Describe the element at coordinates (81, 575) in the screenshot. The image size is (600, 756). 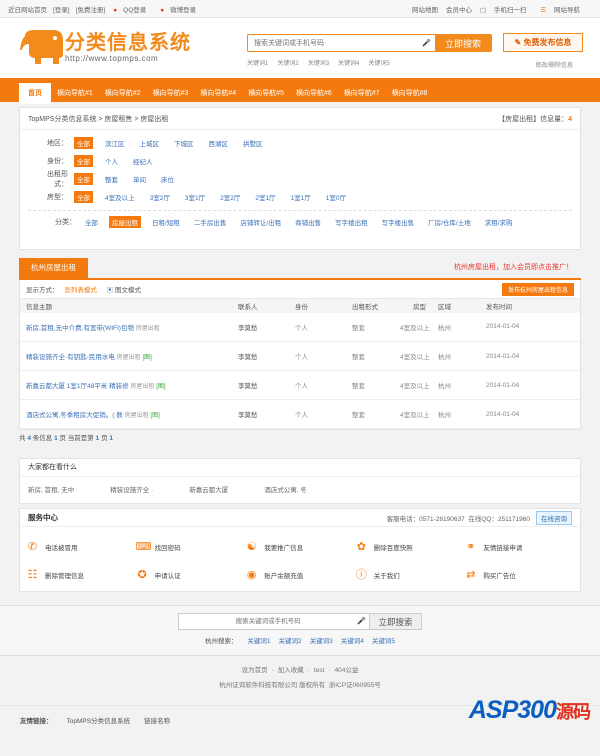
I see `service-item: ☷ 删除管理信息` at that location.